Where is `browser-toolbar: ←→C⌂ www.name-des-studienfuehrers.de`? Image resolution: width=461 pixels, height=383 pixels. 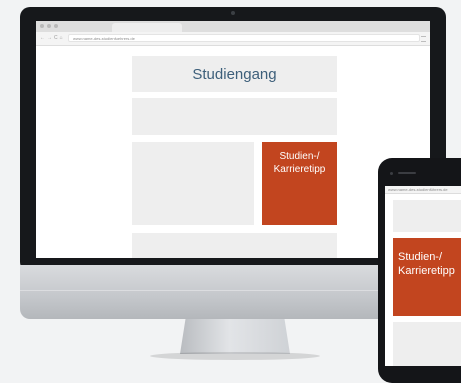
browser-toolbar: ←→C⌂ www.name-des-studienfuehrers.de is located at coordinates (233, 39).